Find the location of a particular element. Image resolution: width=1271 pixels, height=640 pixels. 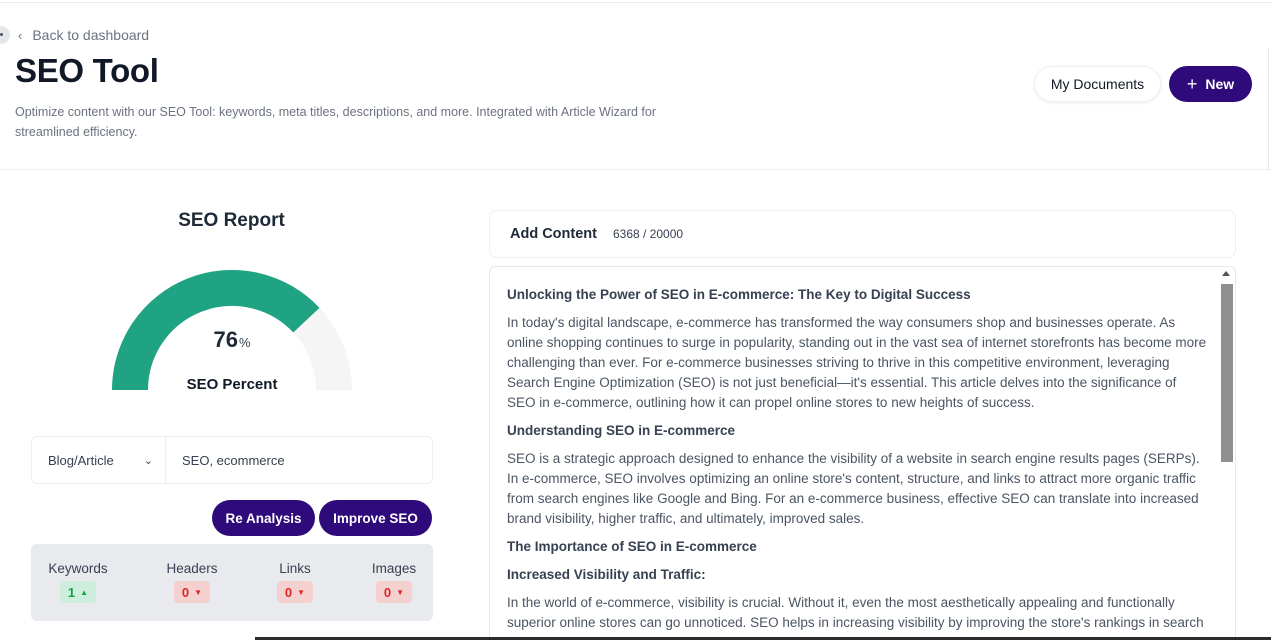

collapse-handle is located at coordinates (5, 35).